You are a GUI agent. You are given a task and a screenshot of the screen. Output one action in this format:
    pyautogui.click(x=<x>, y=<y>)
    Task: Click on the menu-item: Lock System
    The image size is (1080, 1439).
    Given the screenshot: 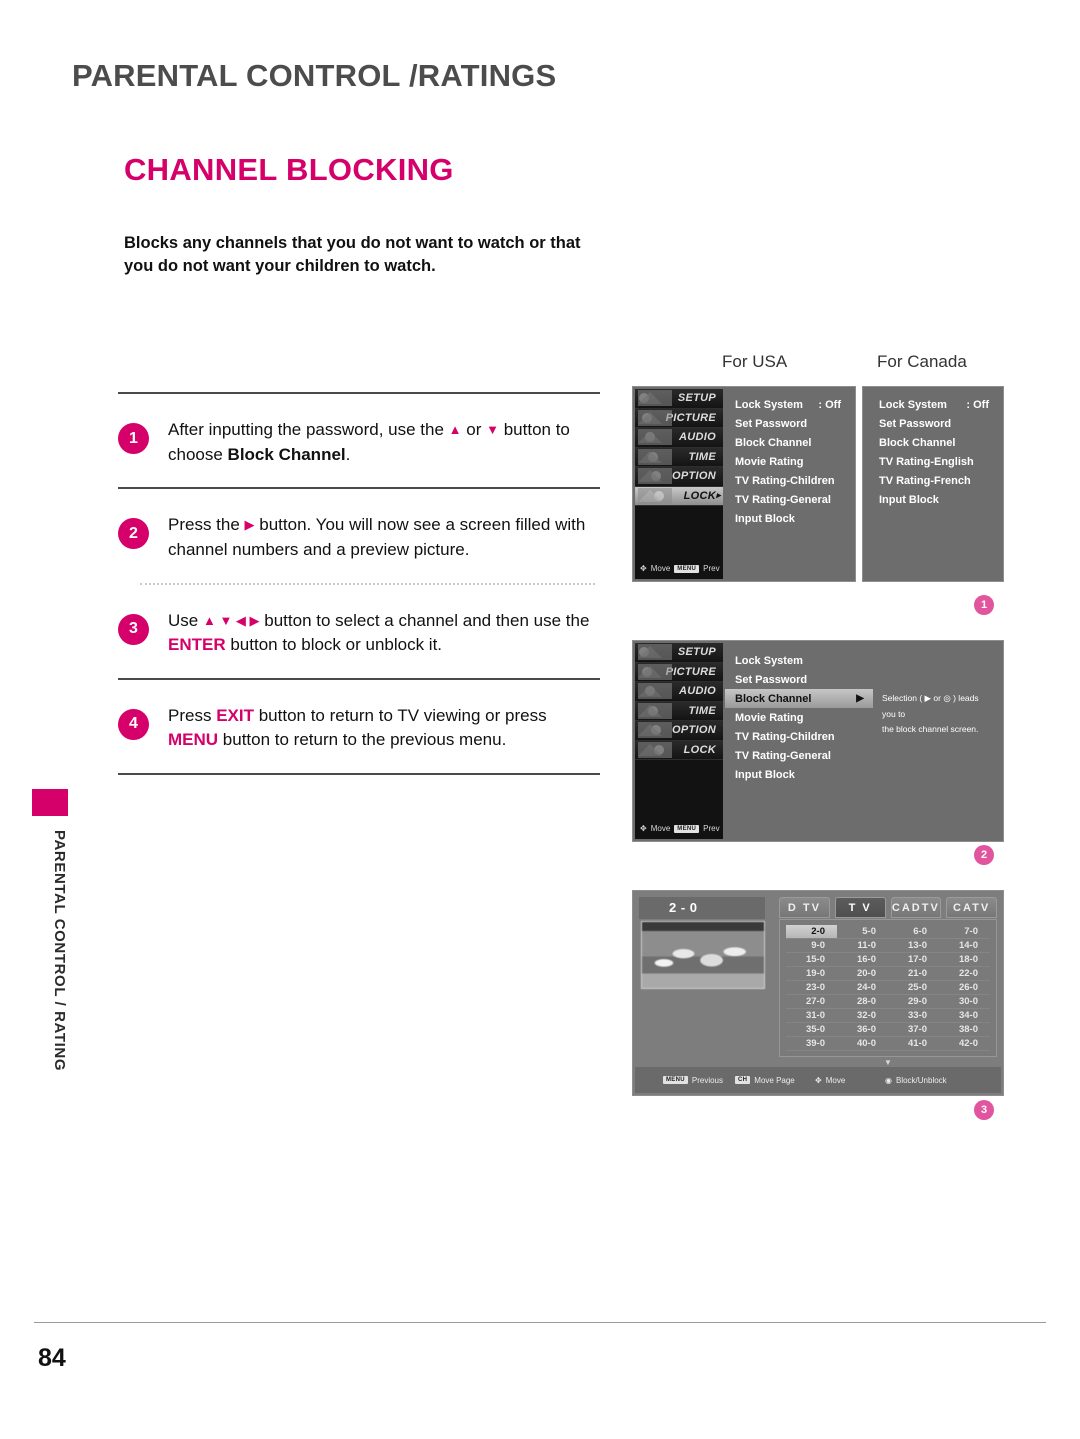 What is the action you would take?
    pyautogui.click(x=799, y=660)
    